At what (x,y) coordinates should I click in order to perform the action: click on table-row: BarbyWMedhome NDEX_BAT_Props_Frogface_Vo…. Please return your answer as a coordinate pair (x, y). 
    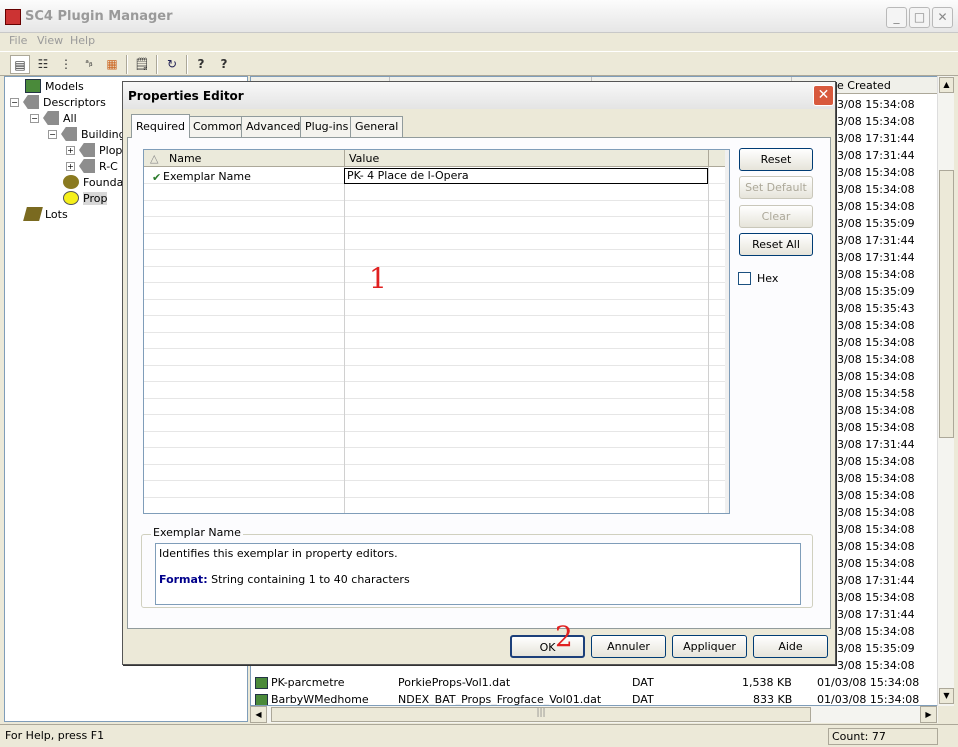
    Looking at the image, I should click on (594, 698).